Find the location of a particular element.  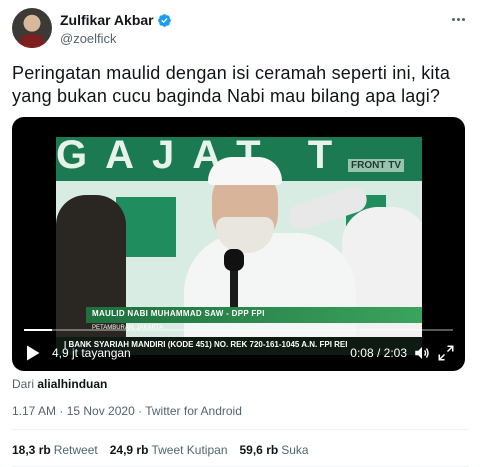

avatar is located at coordinates (32, 28).